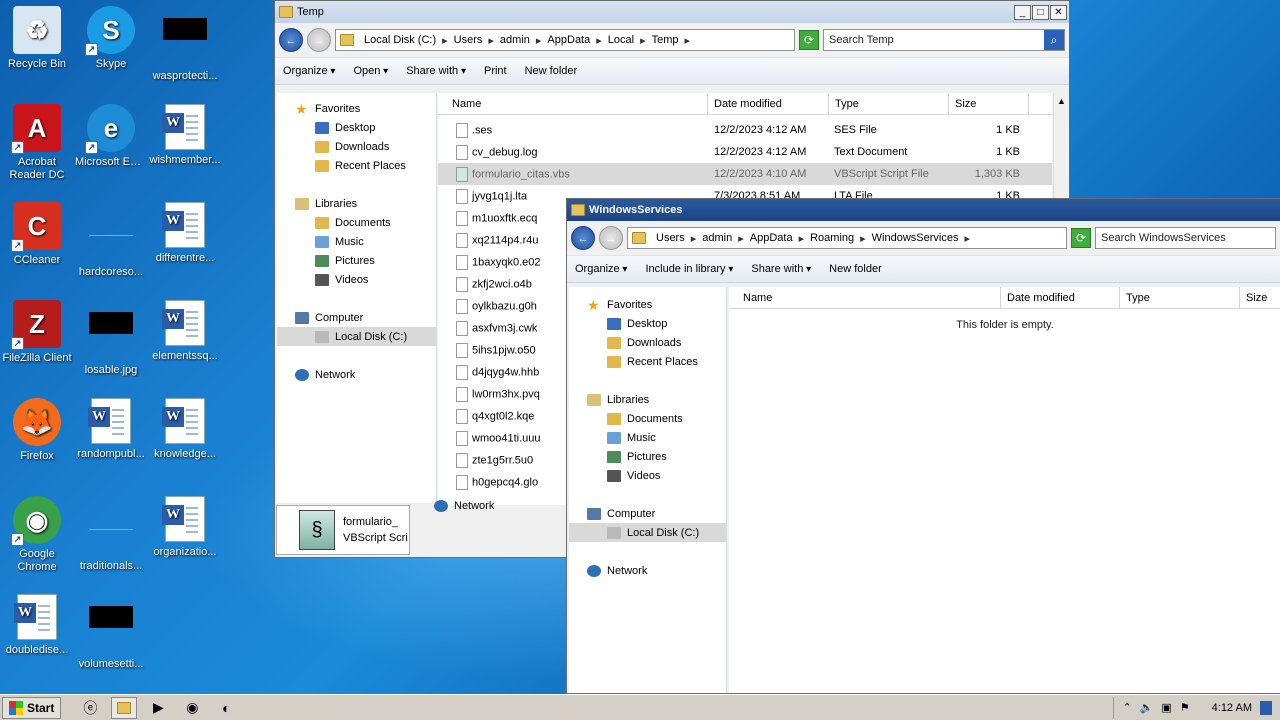 The image size is (1280, 720). I want to click on breadcrumb-item: Temp, so click(665, 40).